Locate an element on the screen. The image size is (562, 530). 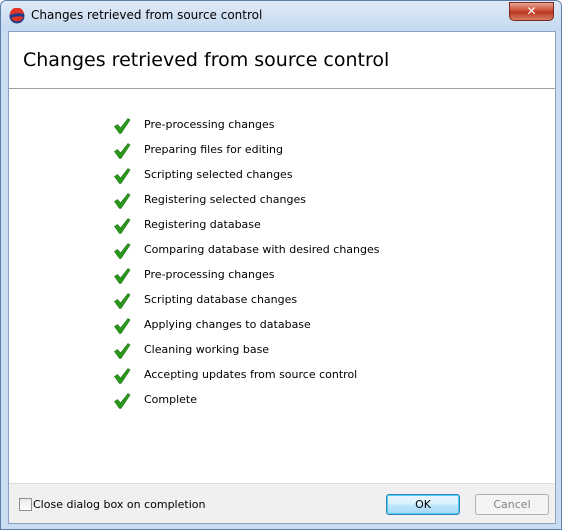
progress-step-label: Scripting selected changes is located at coordinates (218, 174).